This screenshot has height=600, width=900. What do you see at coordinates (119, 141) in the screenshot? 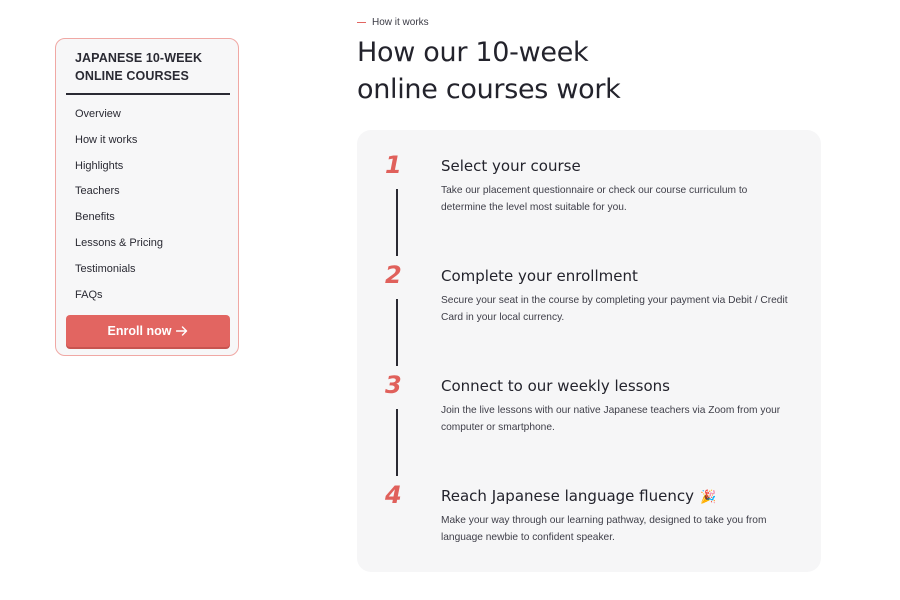
I see `sidebar-item-how-it-works: How it works` at bounding box center [119, 141].